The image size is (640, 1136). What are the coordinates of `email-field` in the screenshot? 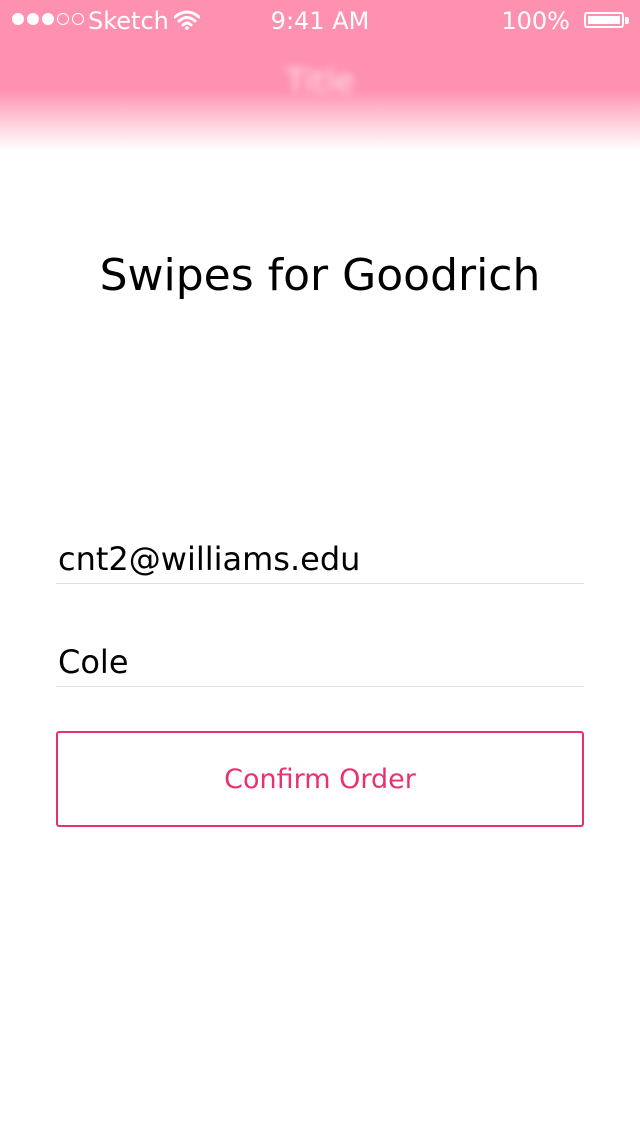 It's located at (320, 559).